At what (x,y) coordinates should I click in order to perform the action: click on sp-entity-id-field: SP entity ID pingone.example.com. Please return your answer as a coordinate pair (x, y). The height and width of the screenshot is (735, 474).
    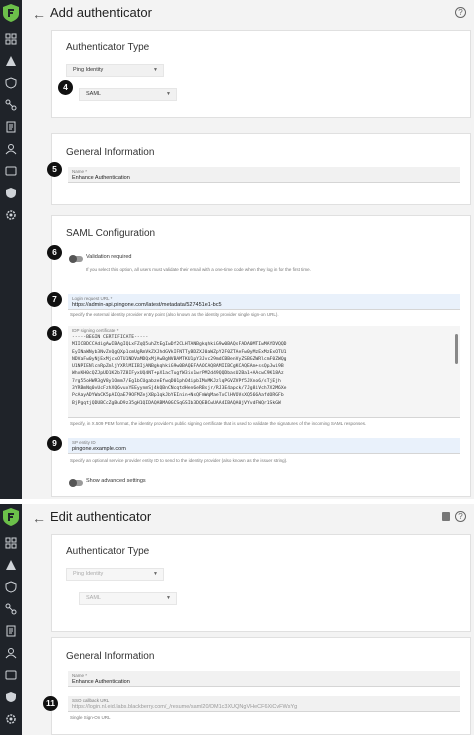
    Looking at the image, I should click on (264, 446).